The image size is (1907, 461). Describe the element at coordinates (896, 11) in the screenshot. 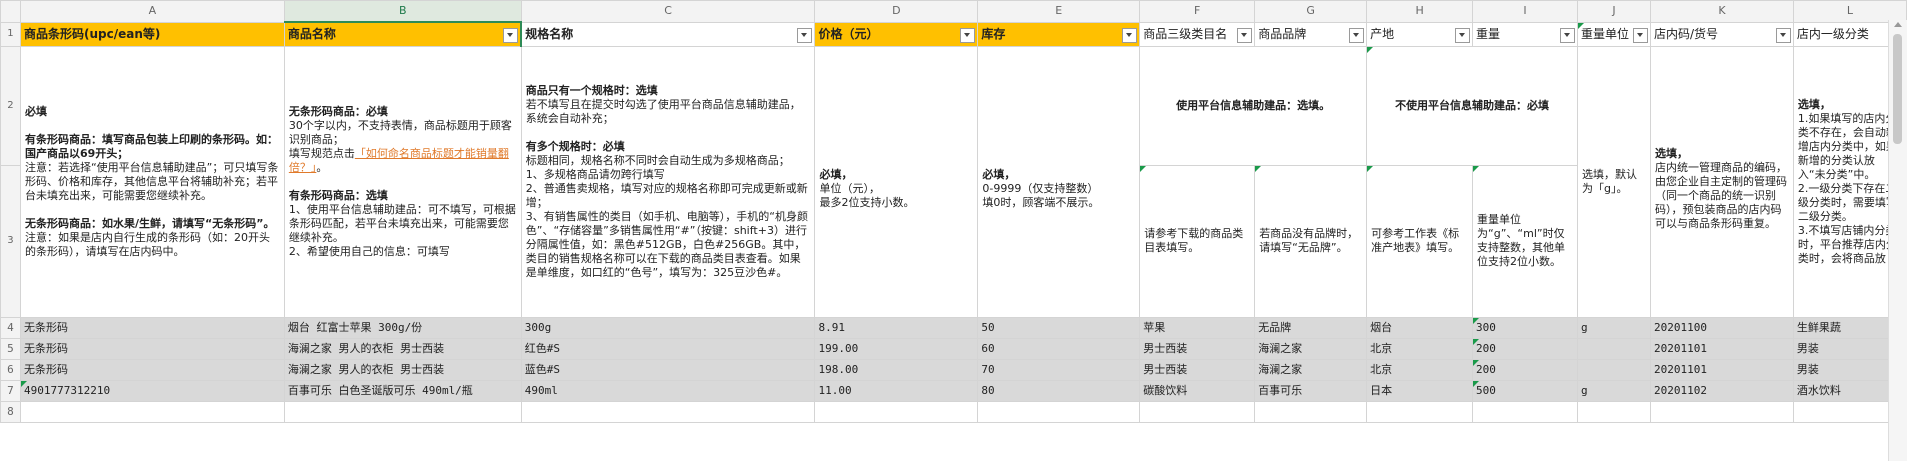

I see `column-header-D: D` at that location.